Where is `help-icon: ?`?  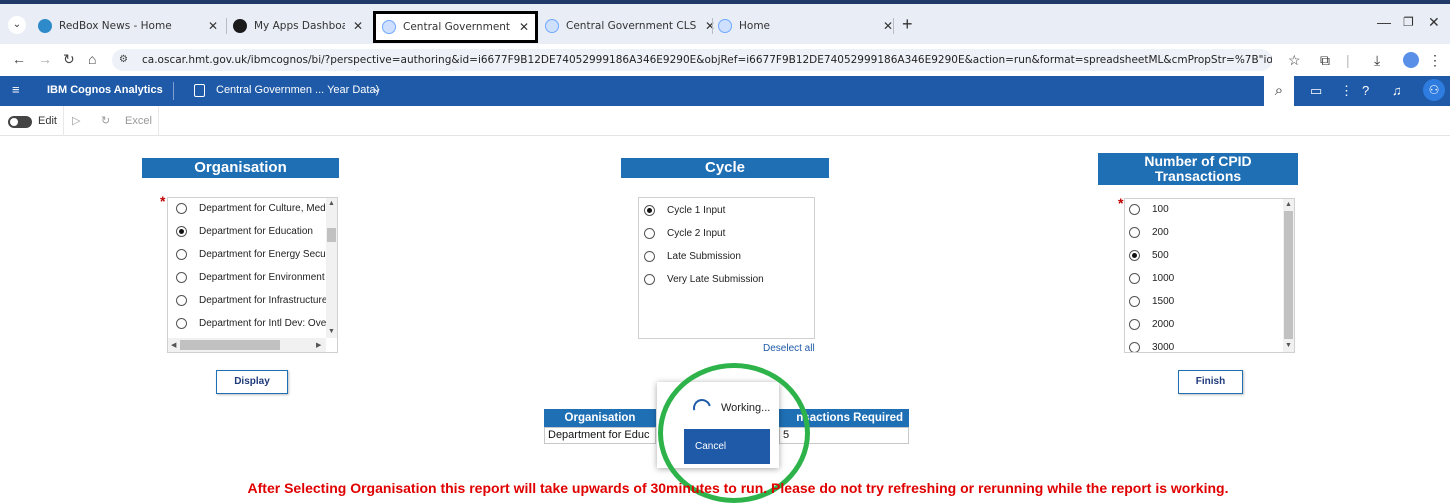 help-icon: ? is located at coordinates (1365, 90).